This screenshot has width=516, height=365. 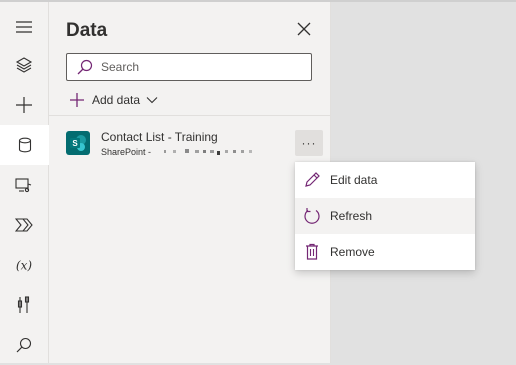 I want to click on hamburger-menu-icon, so click(x=24, y=27).